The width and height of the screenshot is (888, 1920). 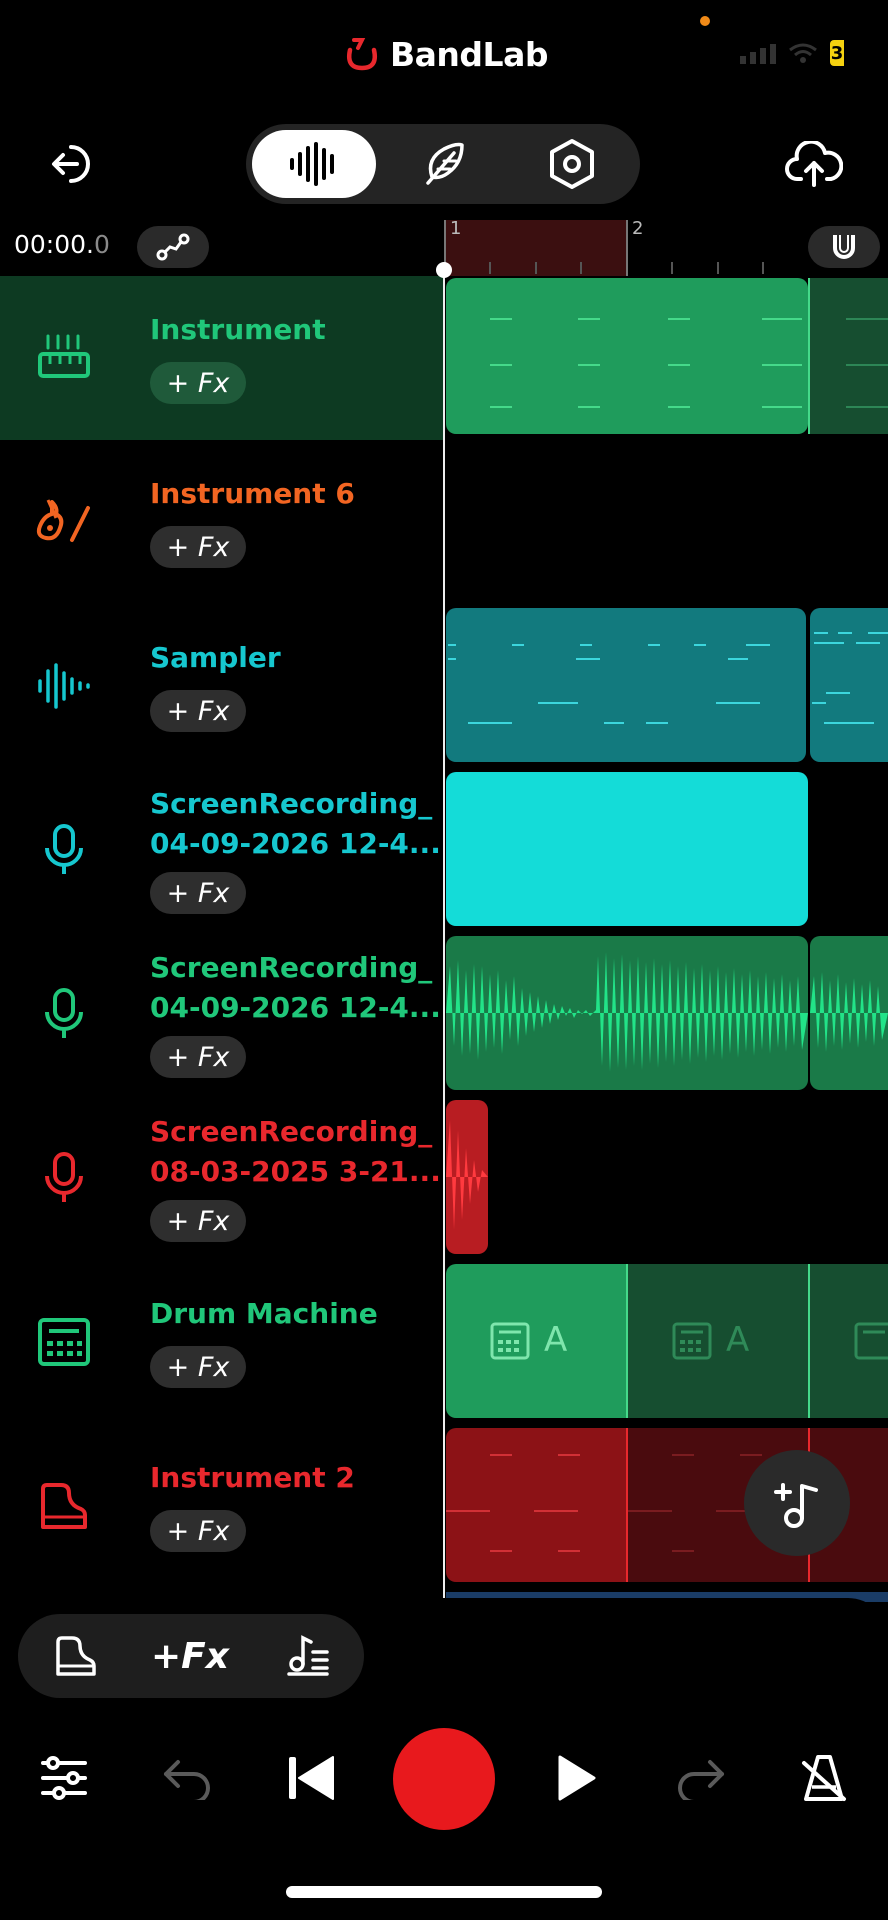 What do you see at coordinates (837, 53) in the screenshot?
I see `battery-indicator: 3` at bounding box center [837, 53].